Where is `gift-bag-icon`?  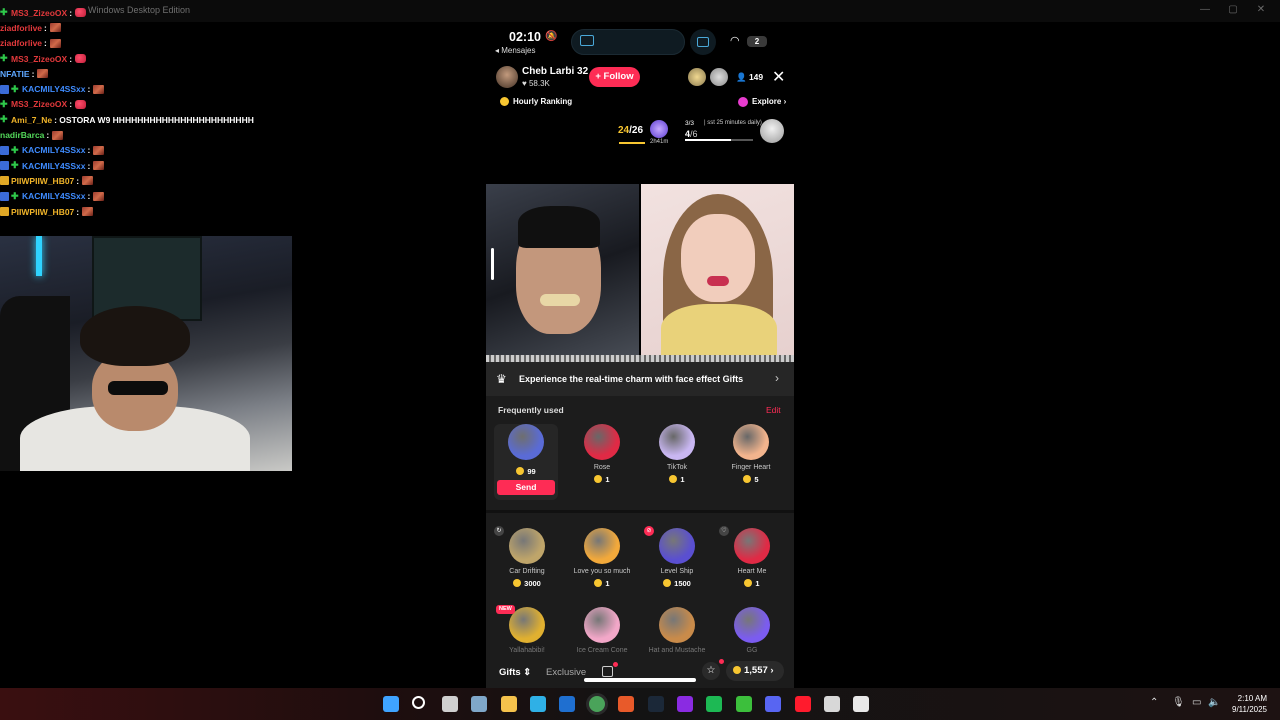 gift-bag-icon is located at coordinates (607, 671).